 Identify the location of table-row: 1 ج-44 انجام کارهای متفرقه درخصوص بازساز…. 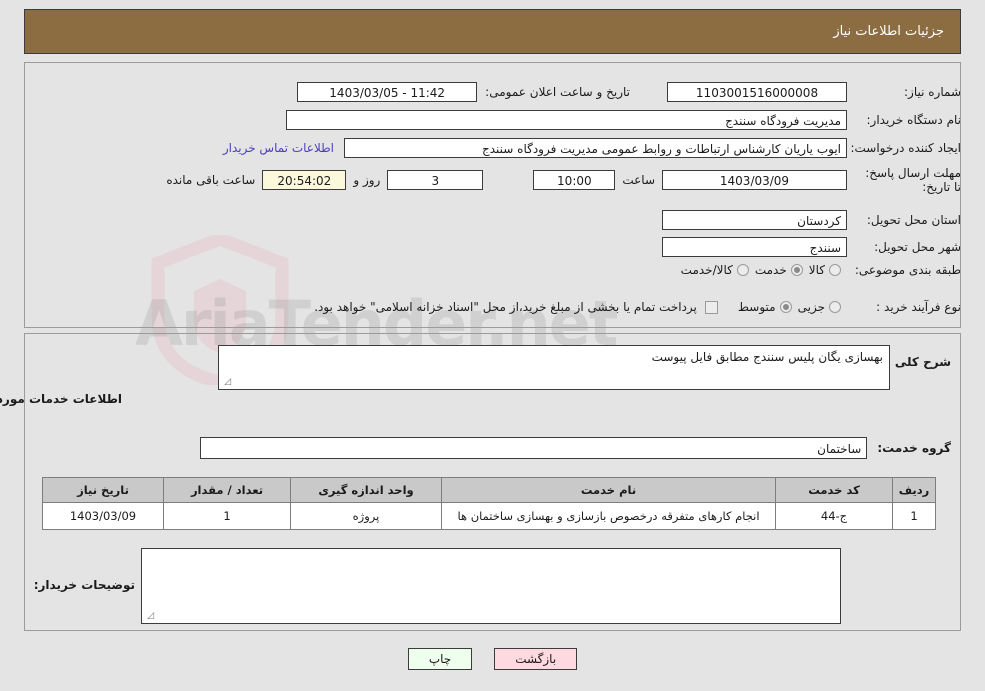
(489, 516).